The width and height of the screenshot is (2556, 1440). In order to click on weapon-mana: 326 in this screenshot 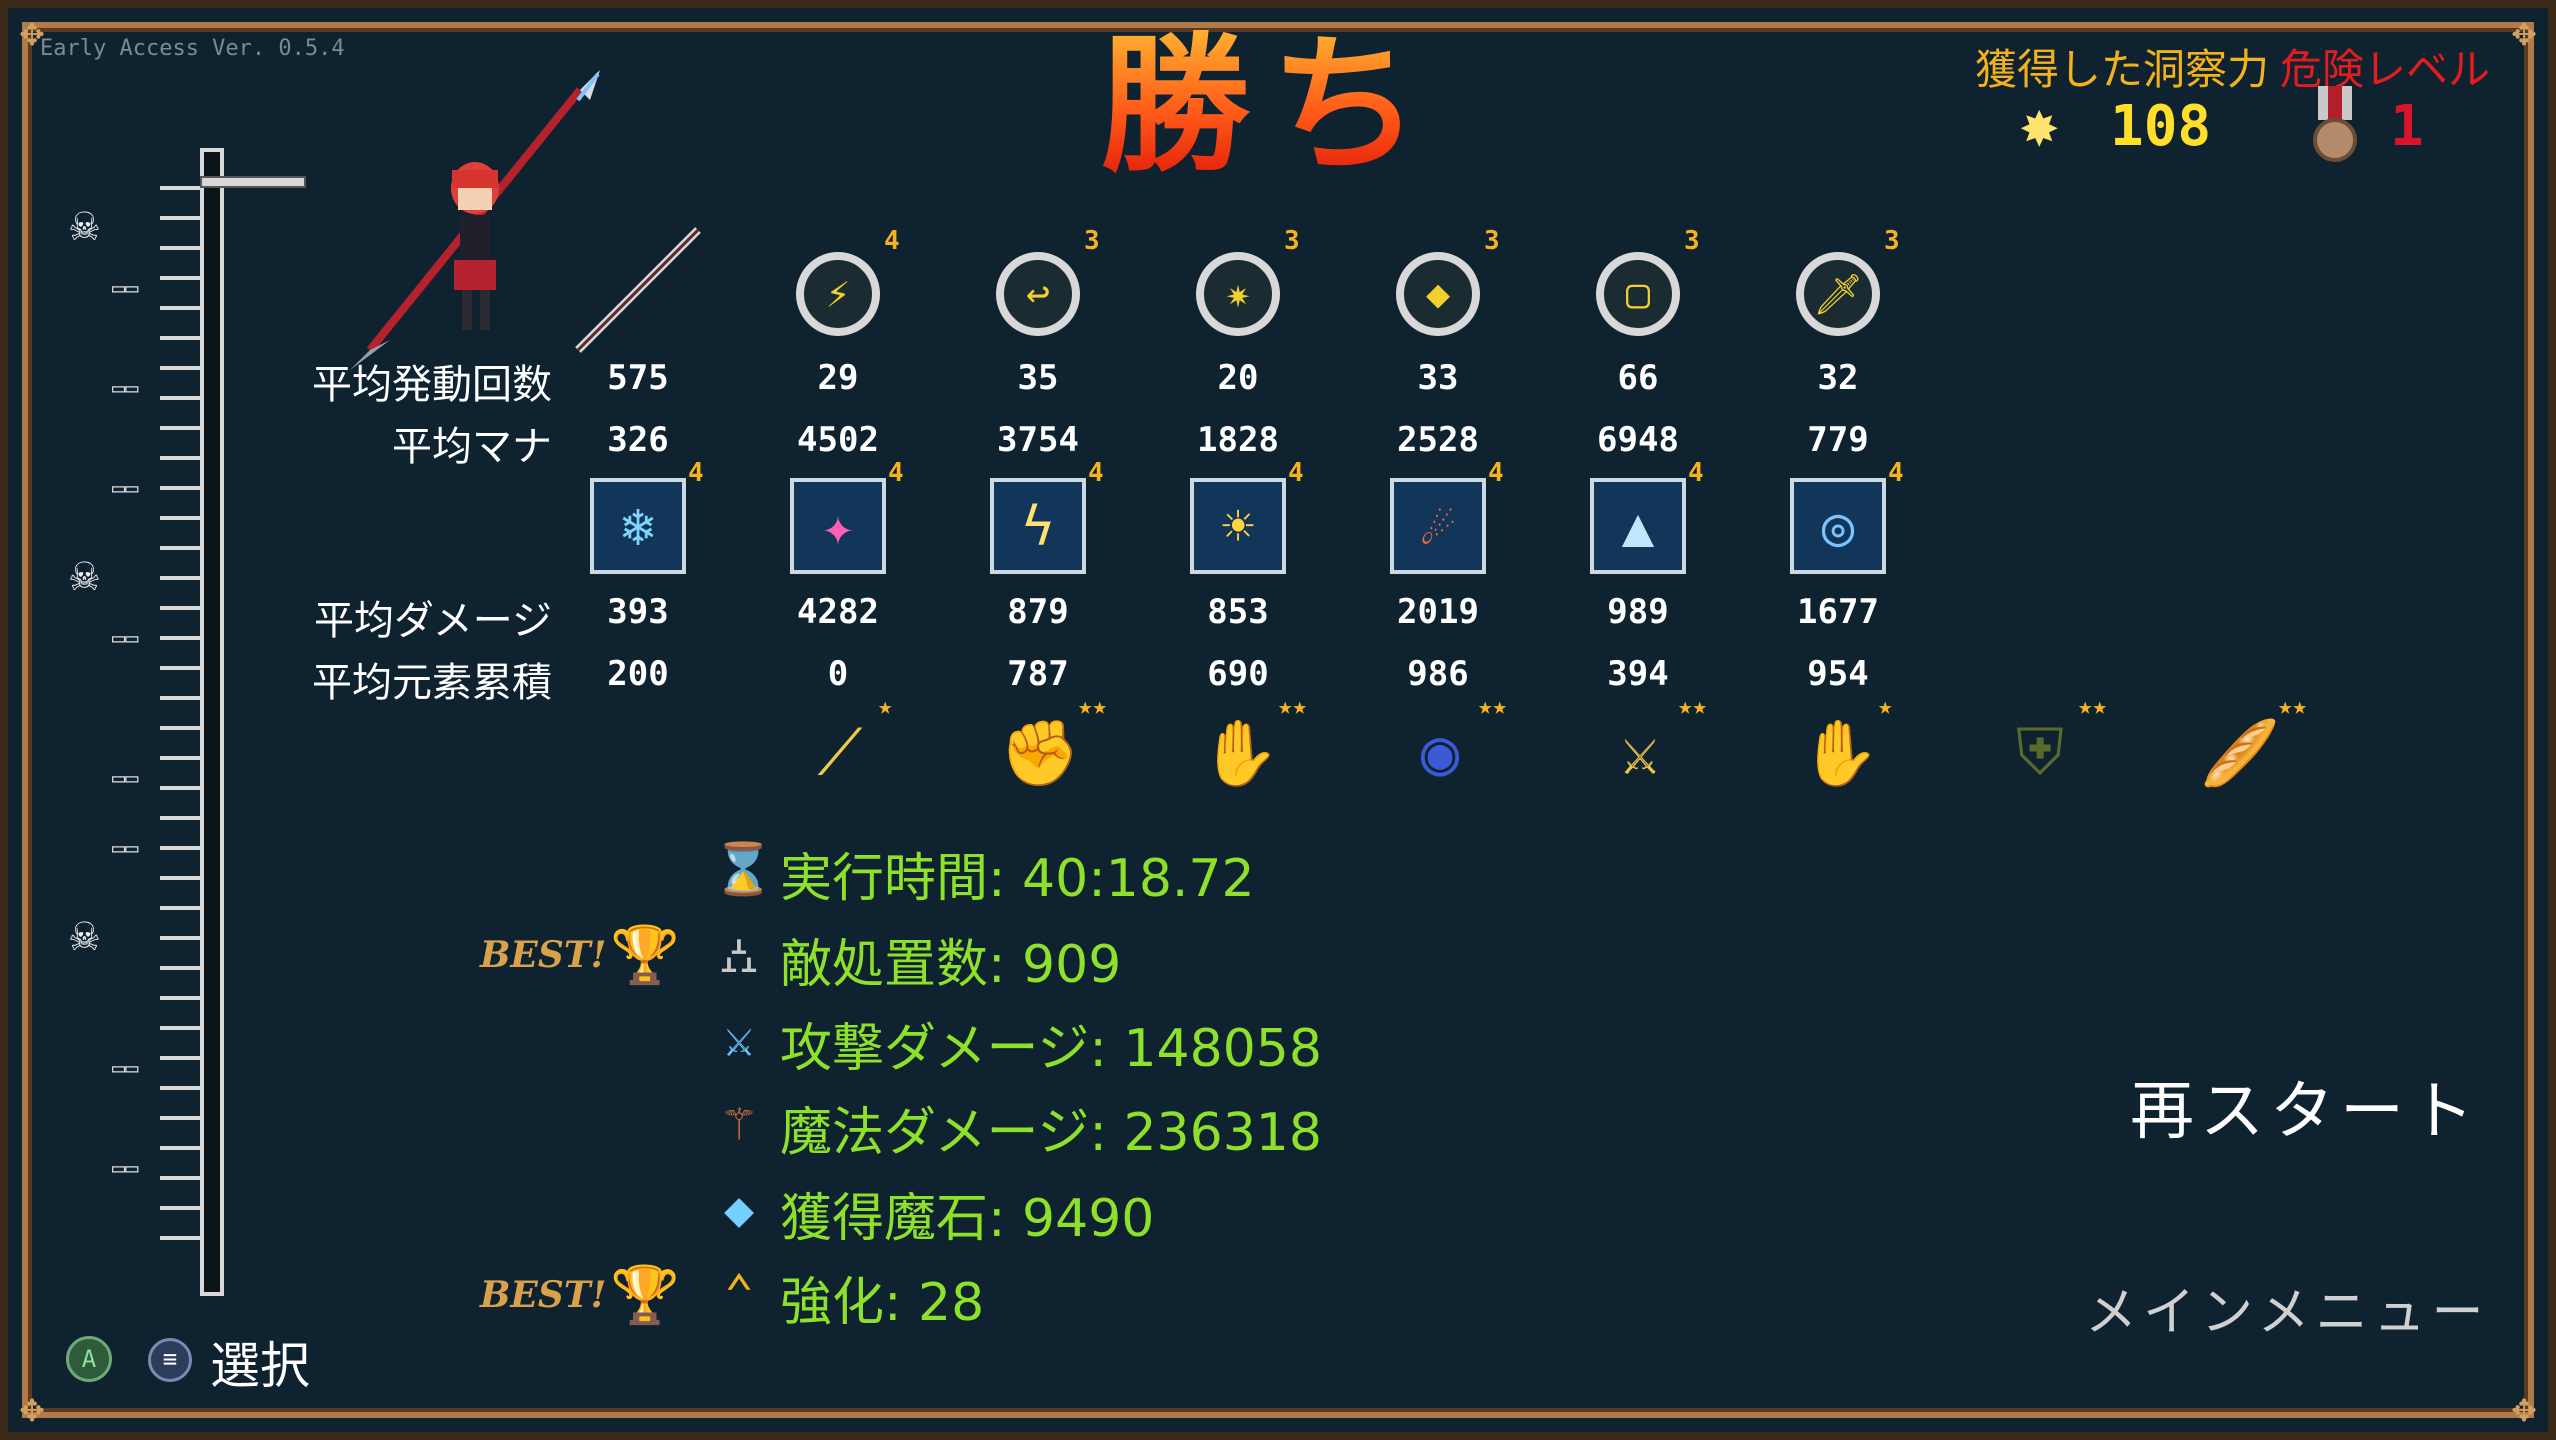, I will do `click(638, 440)`.